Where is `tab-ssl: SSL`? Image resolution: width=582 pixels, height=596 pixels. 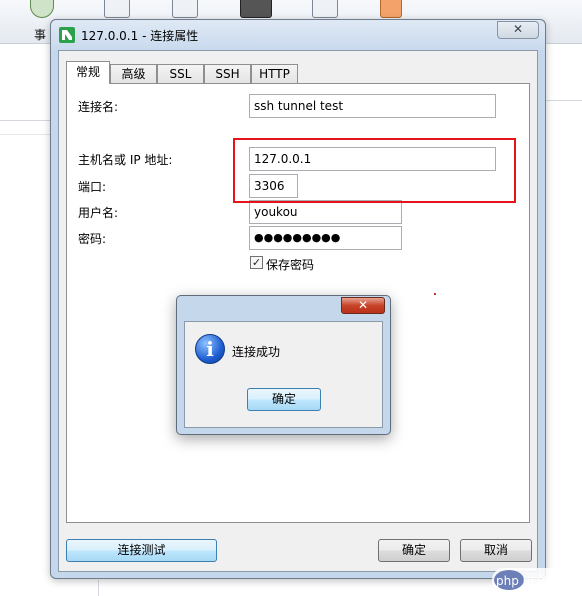 tab-ssl: SSL is located at coordinates (180, 74).